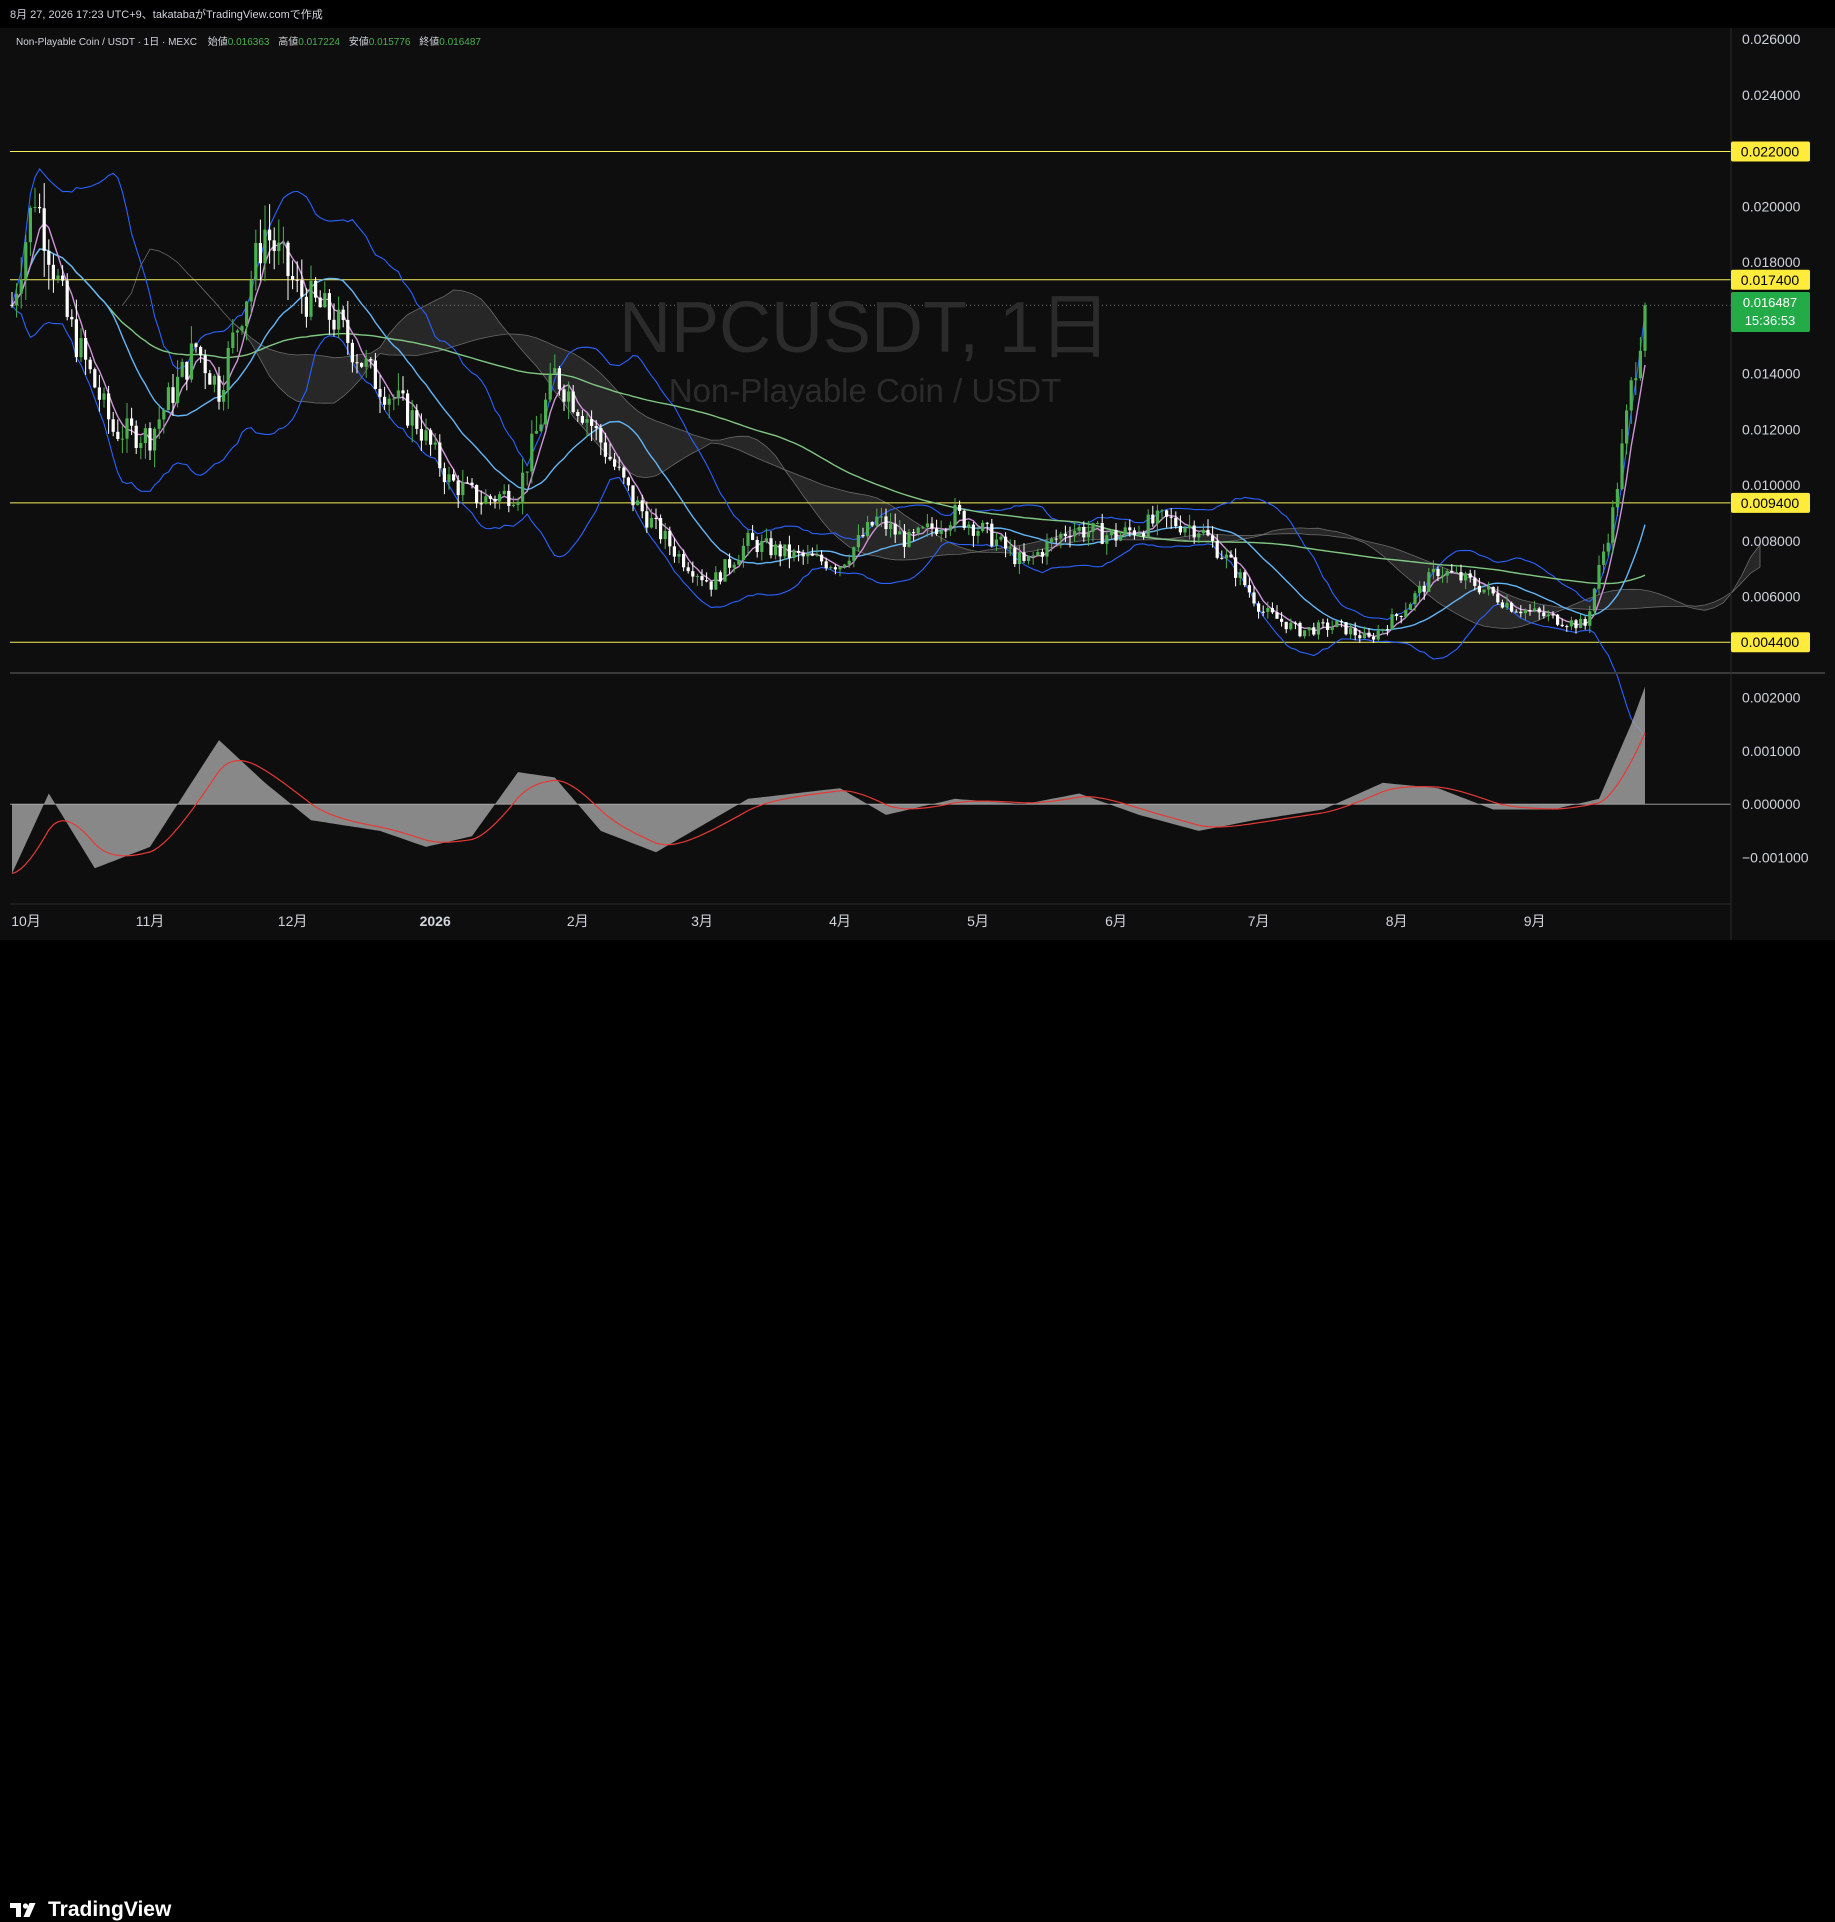 The height and width of the screenshot is (1922, 1835). Describe the element at coordinates (90, 1910) in the screenshot. I see `tradingview-brand: TradingView` at that location.